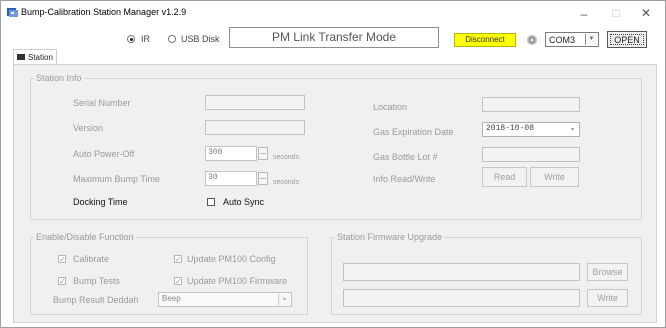  I want to click on max-bump-time-unit: seconds, so click(286, 182).